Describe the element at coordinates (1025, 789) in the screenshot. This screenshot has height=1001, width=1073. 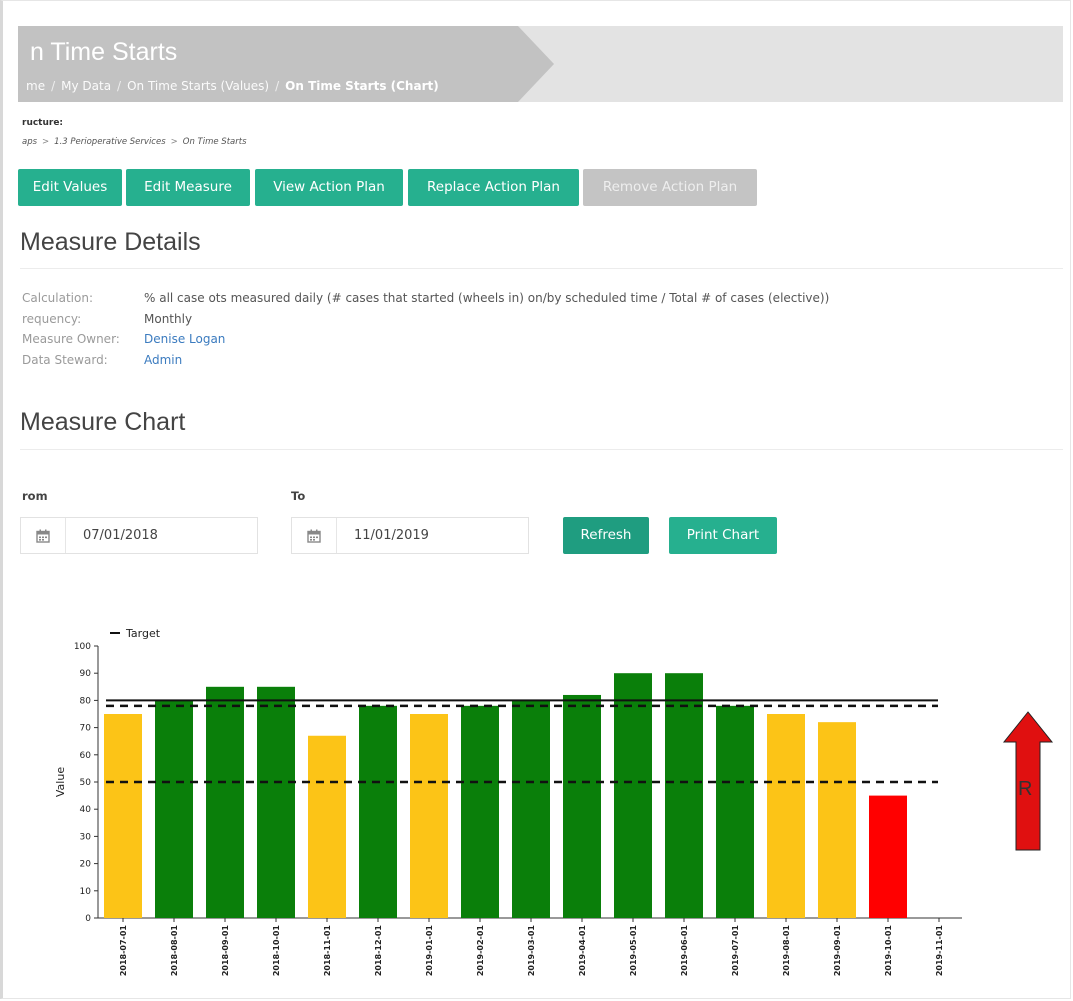
I see `direction-indicator-label: R` at that location.